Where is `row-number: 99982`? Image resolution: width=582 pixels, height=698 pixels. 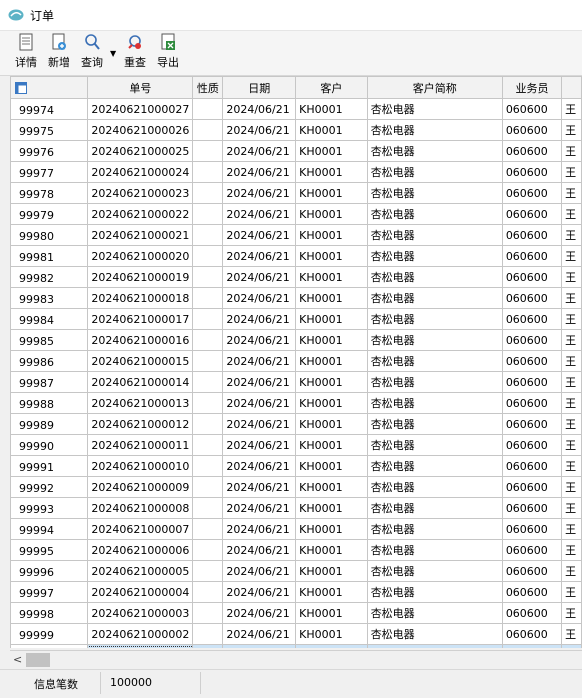 row-number: 99982 is located at coordinates (49, 277).